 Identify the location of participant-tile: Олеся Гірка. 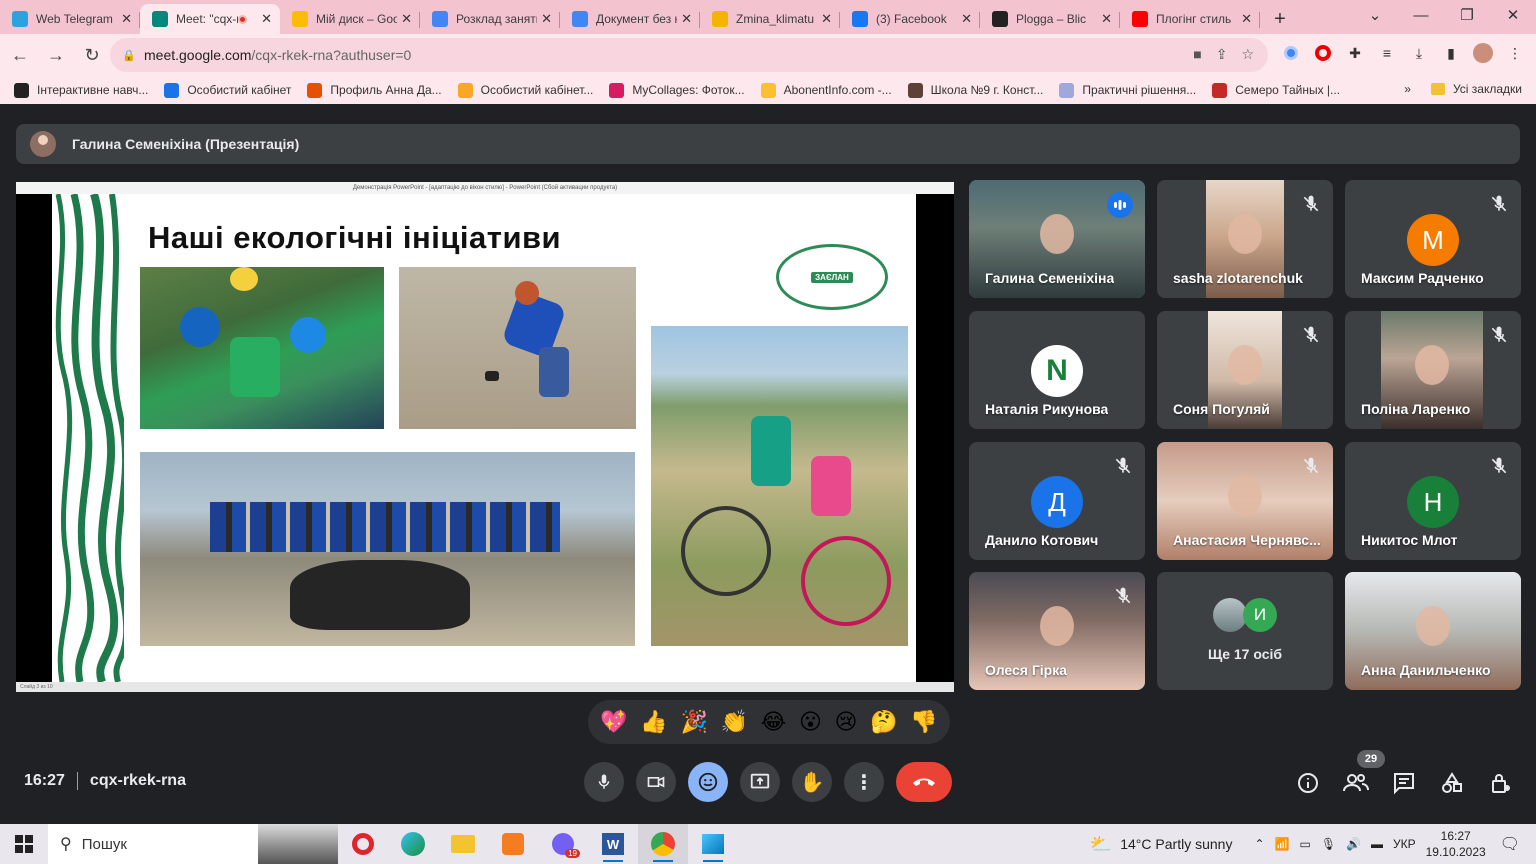
(1057, 631).